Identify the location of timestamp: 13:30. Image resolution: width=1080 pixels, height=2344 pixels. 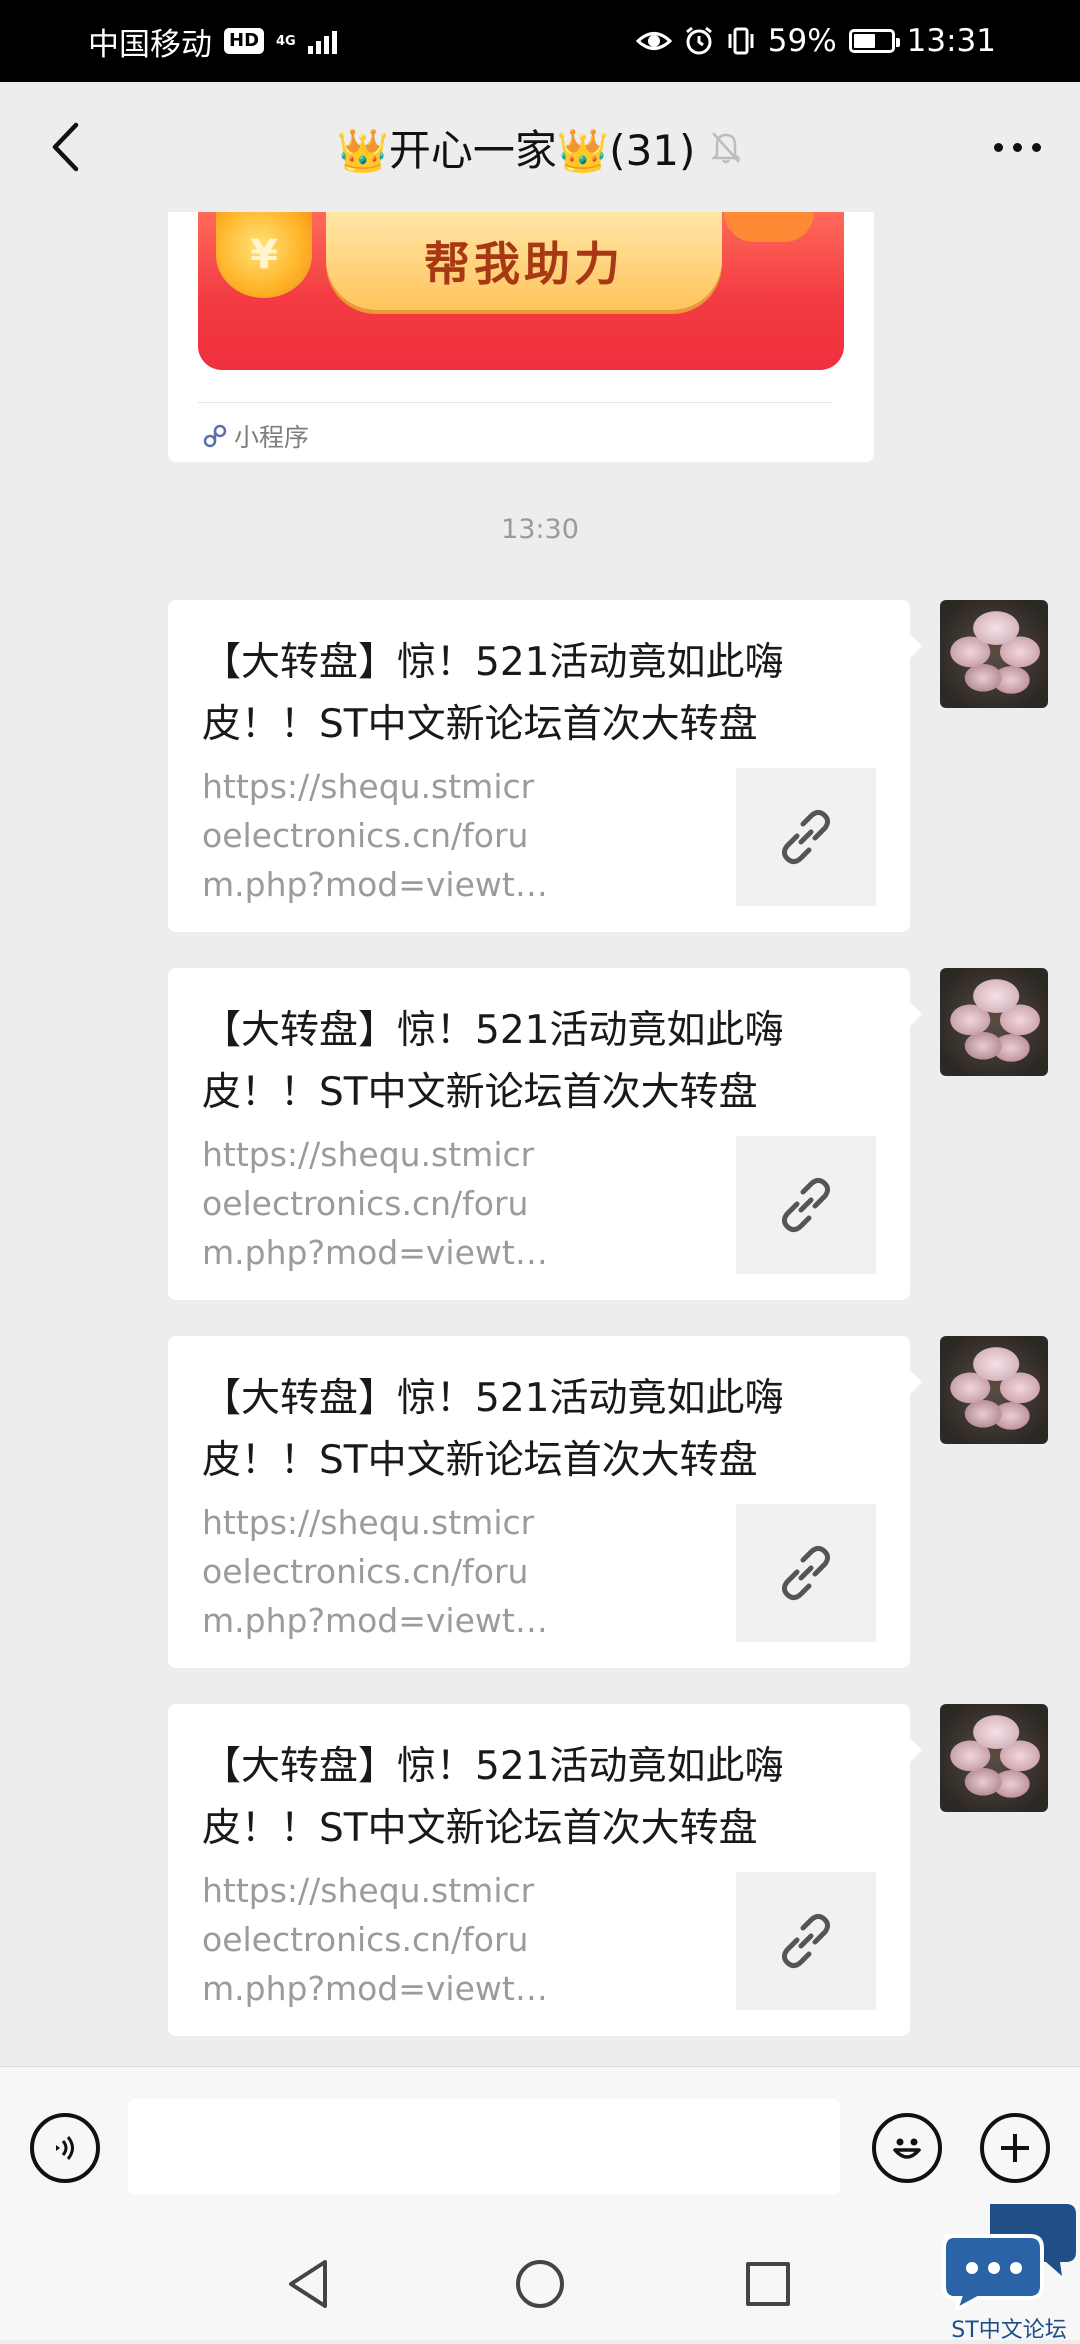
(540, 529).